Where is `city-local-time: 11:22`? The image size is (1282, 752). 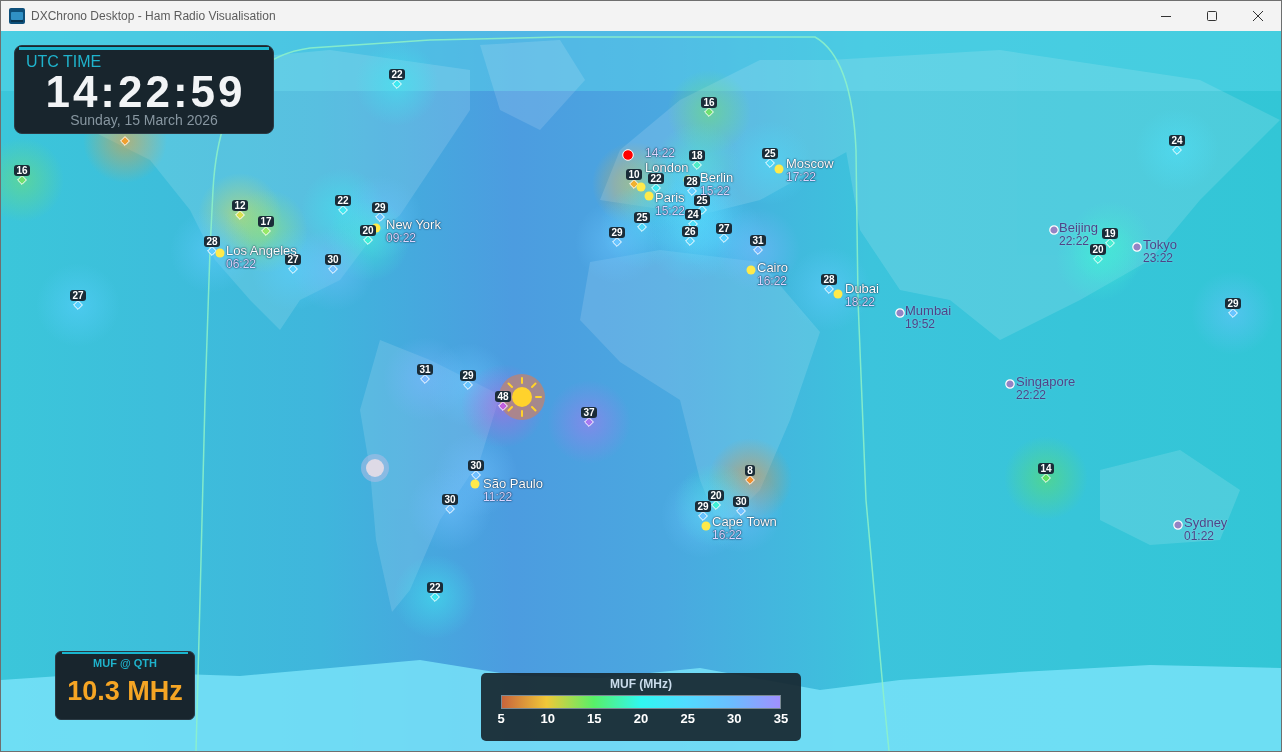
city-local-time: 11:22 is located at coordinates (498, 497).